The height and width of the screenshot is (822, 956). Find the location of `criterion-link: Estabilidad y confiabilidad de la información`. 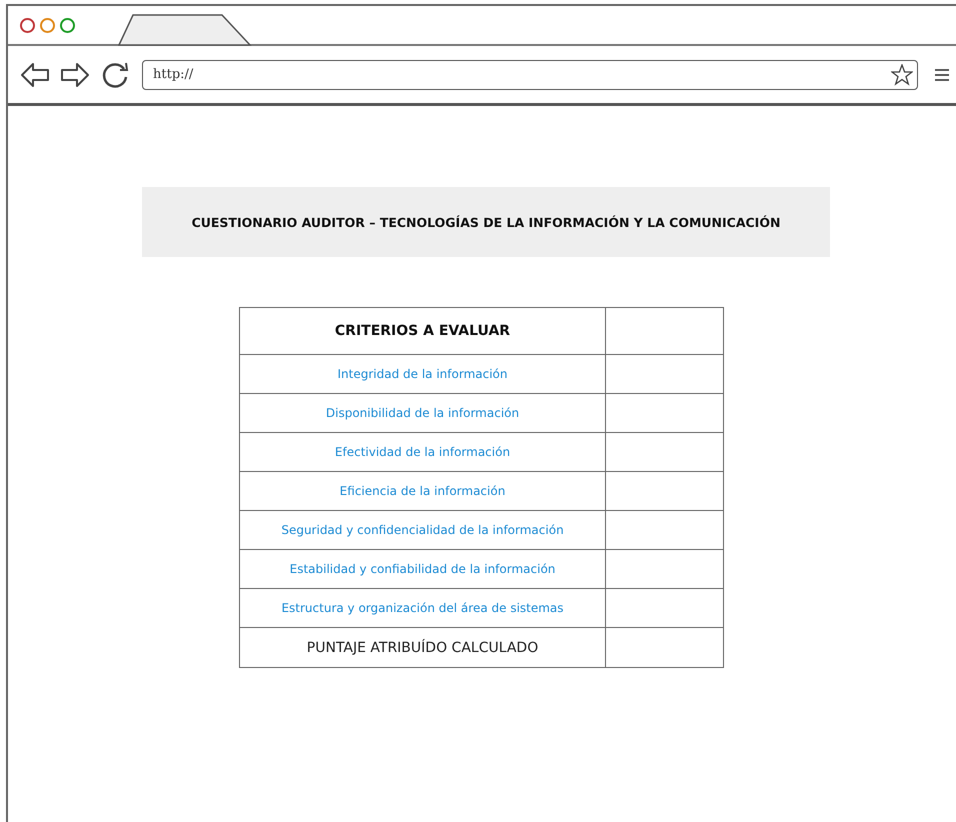

criterion-link: Estabilidad y confiabilidad de la información is located at coordinates (423, 569).